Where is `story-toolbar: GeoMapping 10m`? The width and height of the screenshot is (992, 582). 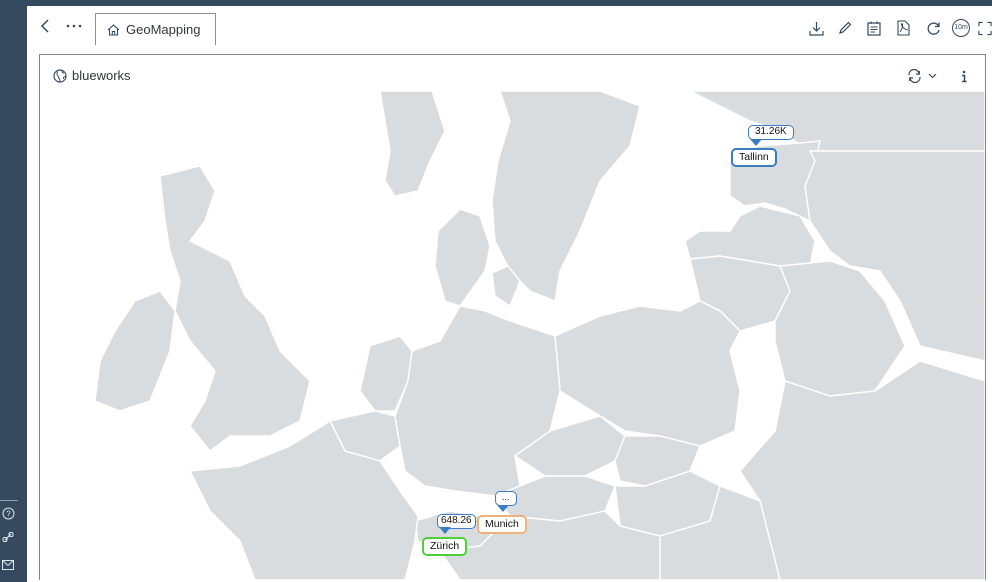
story-toolbar: GeoMapping 10m is located at coordinates (509, 26).